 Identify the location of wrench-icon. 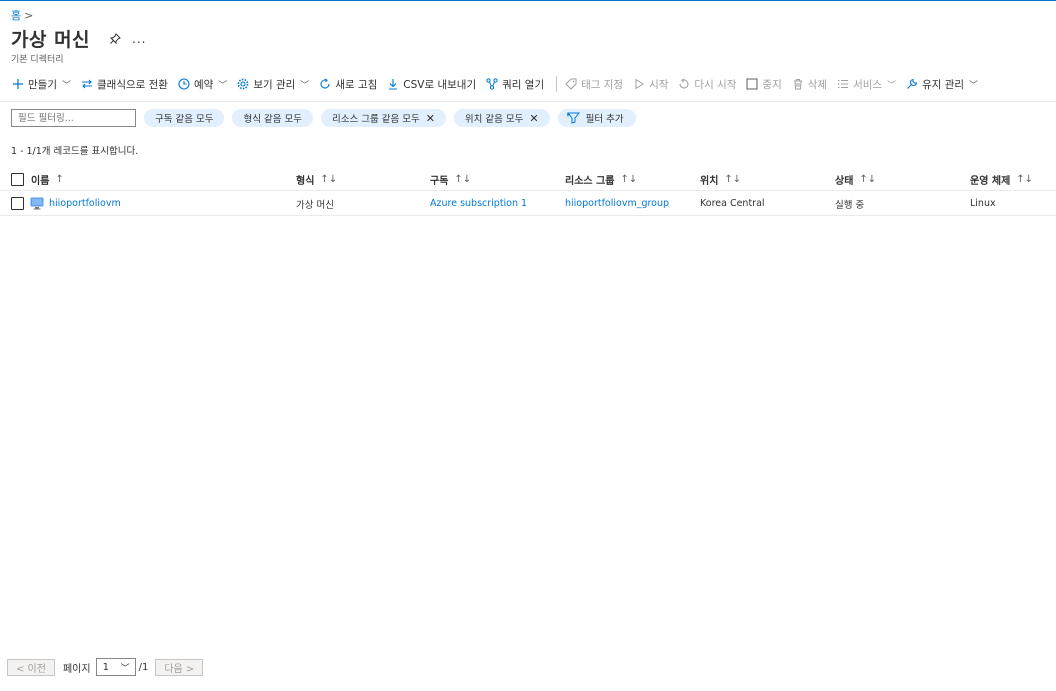
(912, 83).